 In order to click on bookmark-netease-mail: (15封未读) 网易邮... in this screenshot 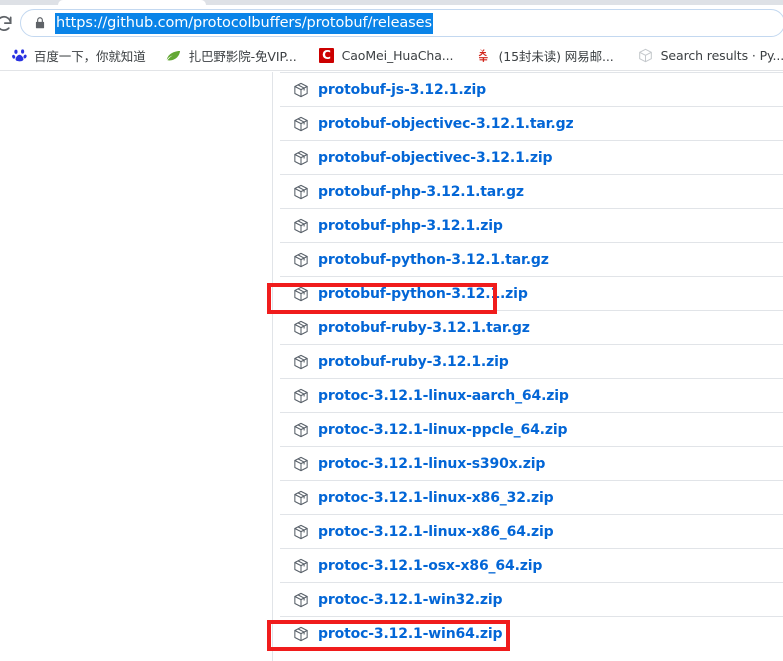, I will do `click(544, 56)`.